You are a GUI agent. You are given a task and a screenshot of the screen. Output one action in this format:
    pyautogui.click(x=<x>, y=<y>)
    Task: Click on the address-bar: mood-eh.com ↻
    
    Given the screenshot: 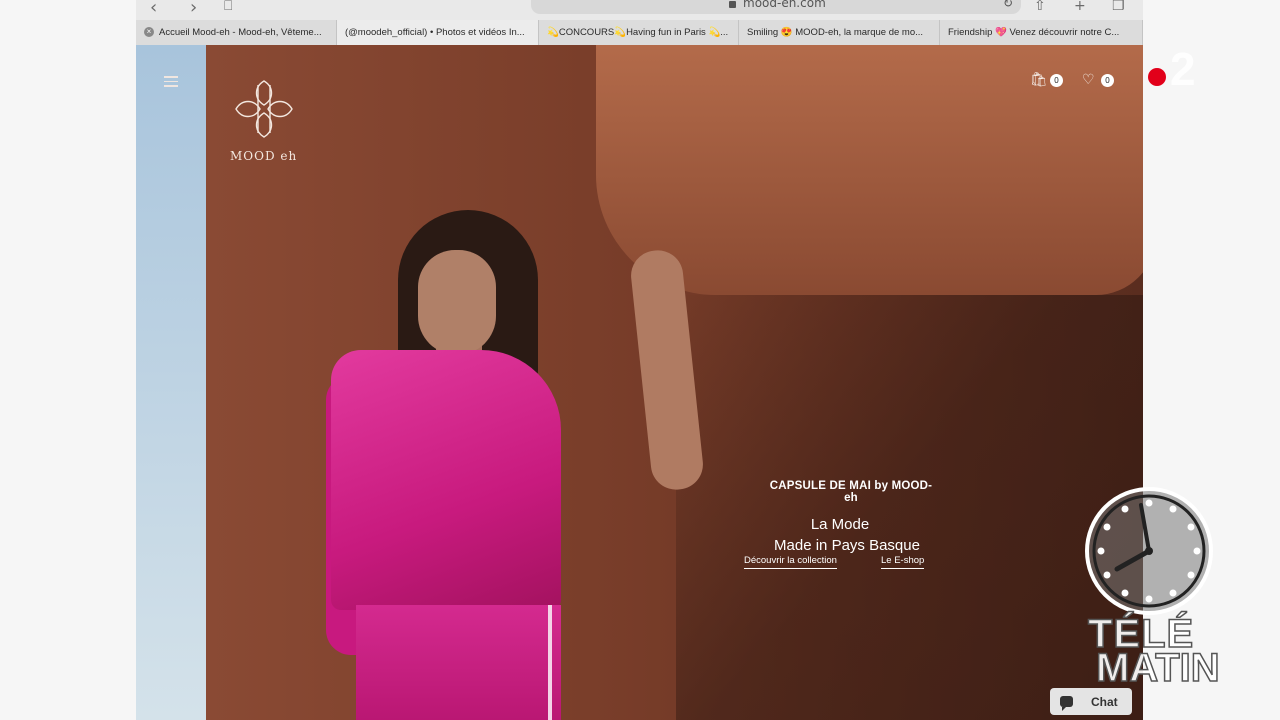 What is the action you would take?
    pyautogui.click(x=776, y=7)
    